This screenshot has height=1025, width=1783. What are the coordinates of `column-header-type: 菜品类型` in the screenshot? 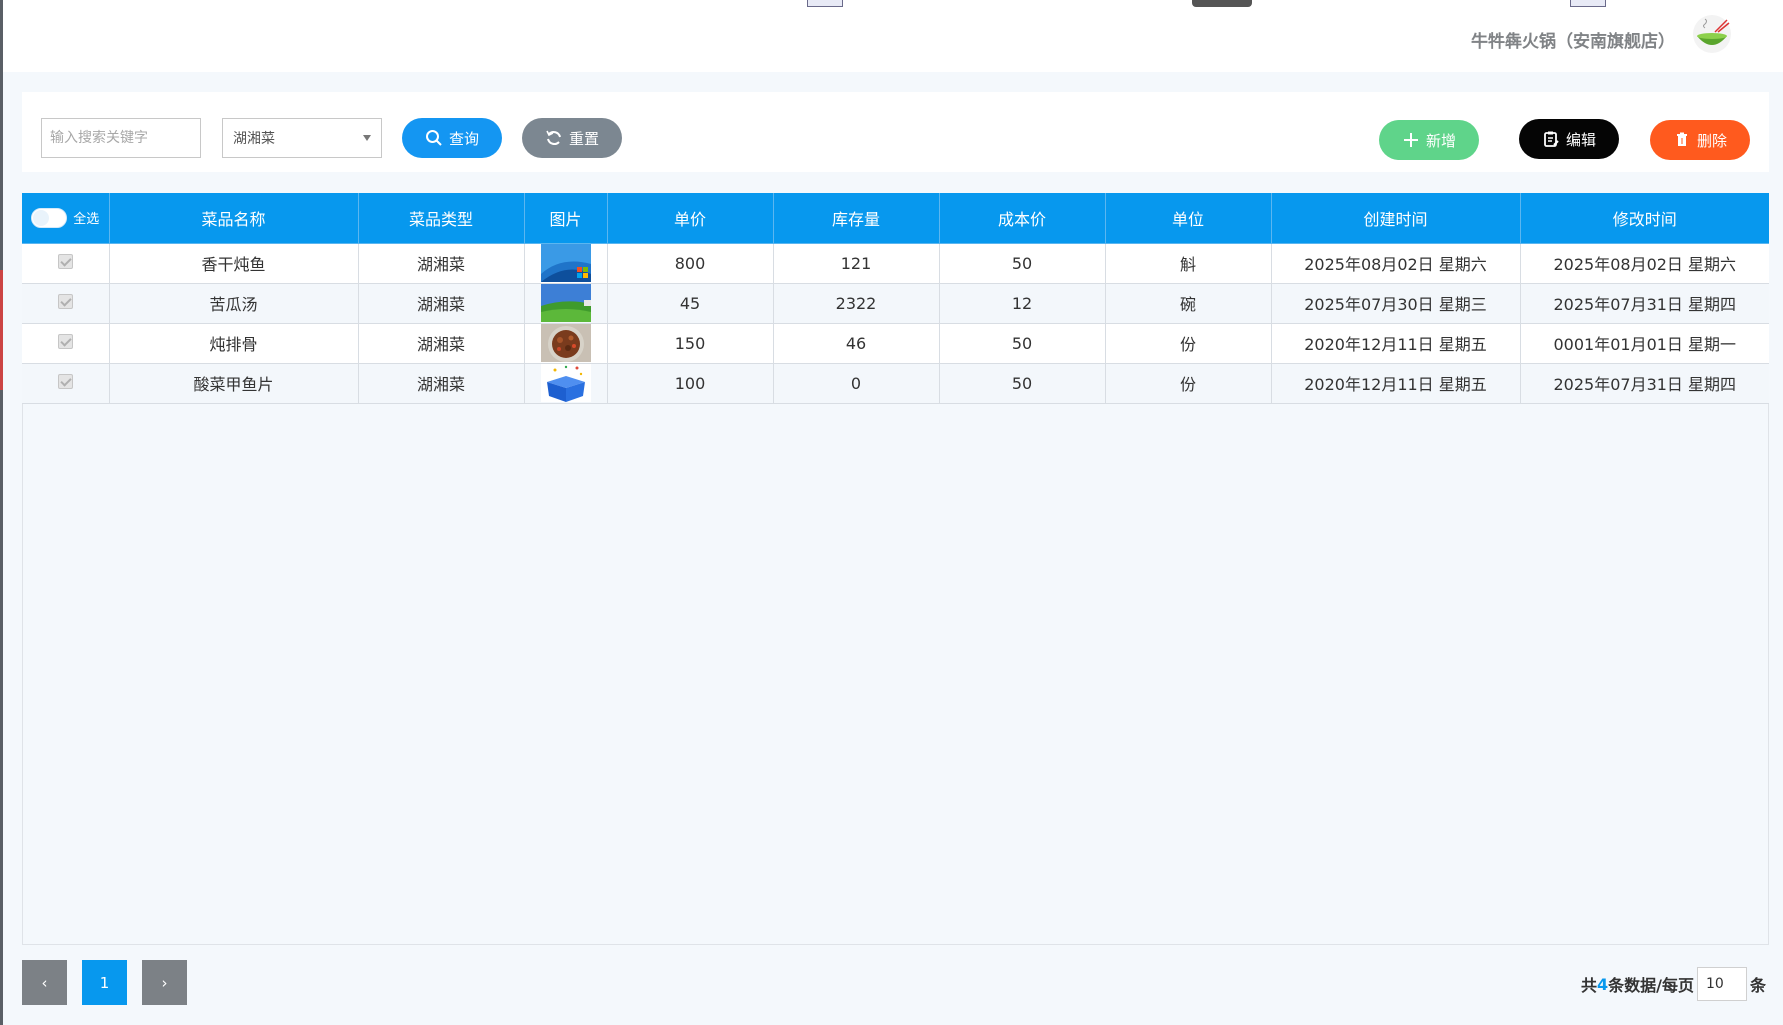 It's located at (441, 218).